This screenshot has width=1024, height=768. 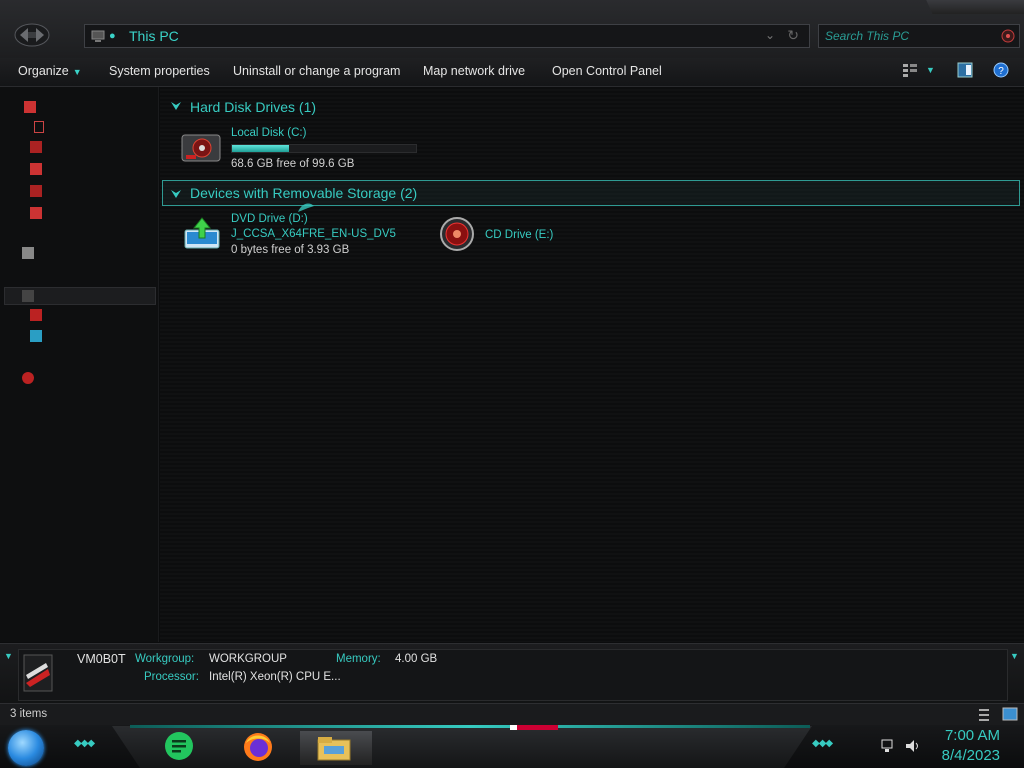 What do you see at coordinates (534, 727) in the screenshot?
I see `taskbar-indicator` at bounding box center [534, 727].